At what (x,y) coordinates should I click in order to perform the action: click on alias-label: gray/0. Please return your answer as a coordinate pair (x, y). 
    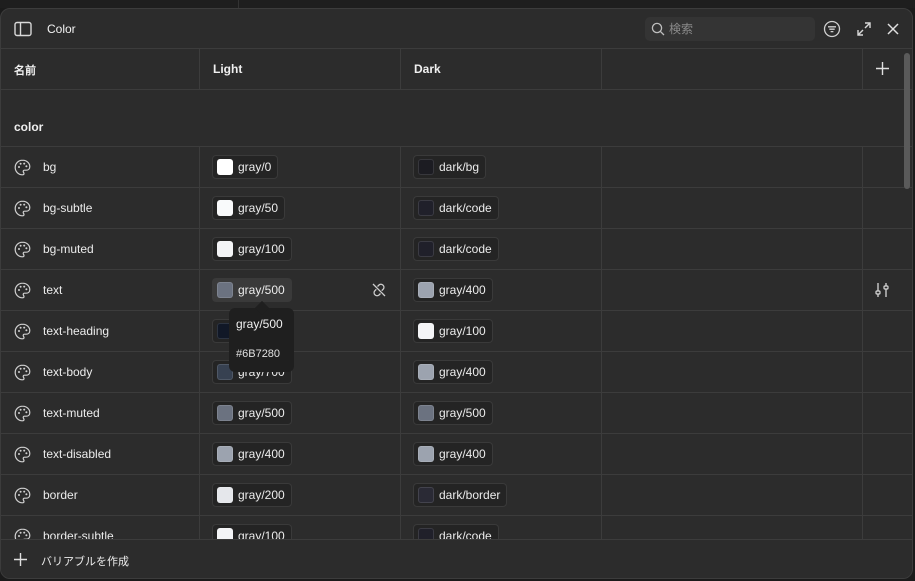
    Looking at the image, I should click on (255, 167).